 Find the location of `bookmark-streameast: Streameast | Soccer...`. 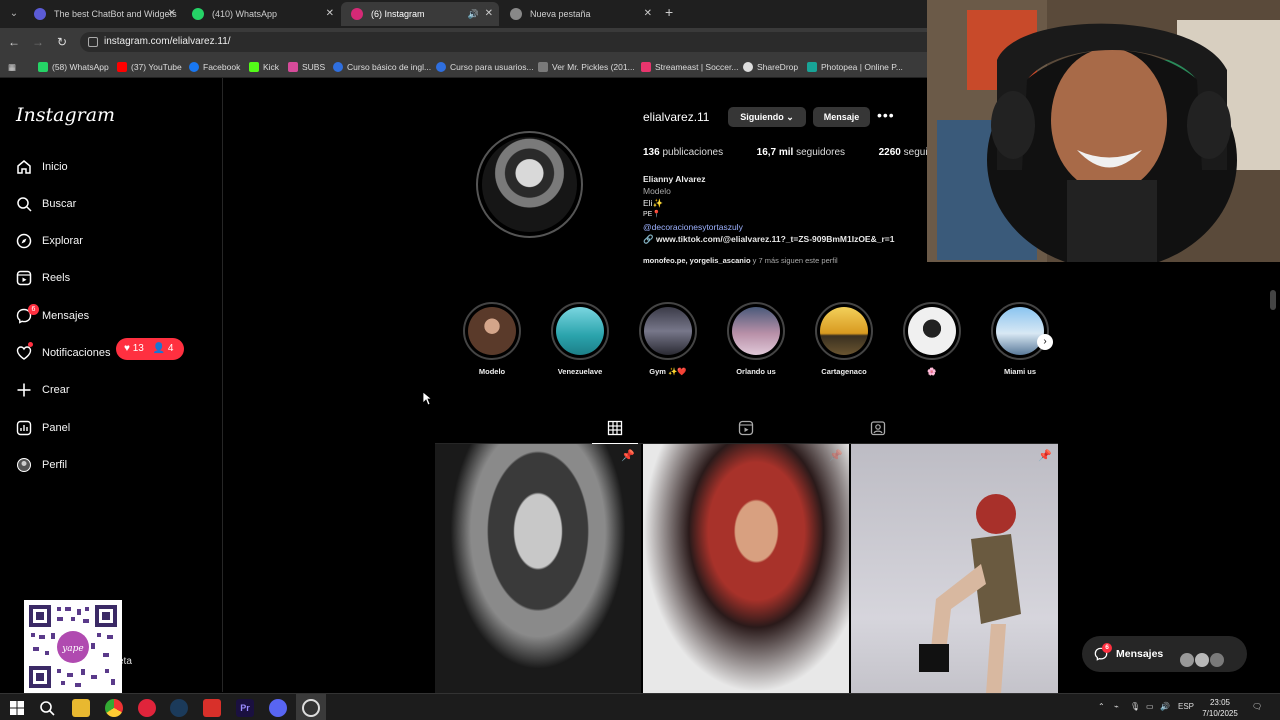

bookmark-streameast: Streameast | Soccer... is located at coordinates (689, 67).